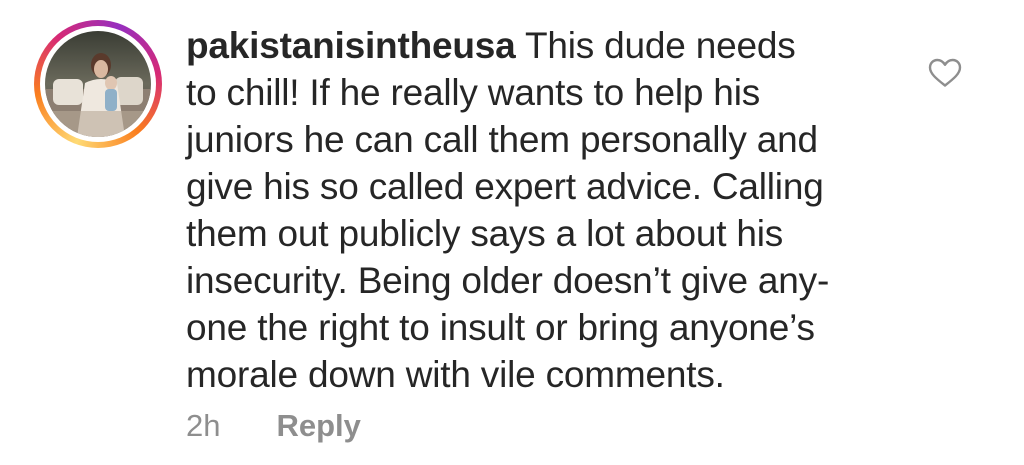  What do you see at coordinates (203, 425) in the screenshot?
I see `comment-timestamp: 2h` at bounding box center [203, 425].